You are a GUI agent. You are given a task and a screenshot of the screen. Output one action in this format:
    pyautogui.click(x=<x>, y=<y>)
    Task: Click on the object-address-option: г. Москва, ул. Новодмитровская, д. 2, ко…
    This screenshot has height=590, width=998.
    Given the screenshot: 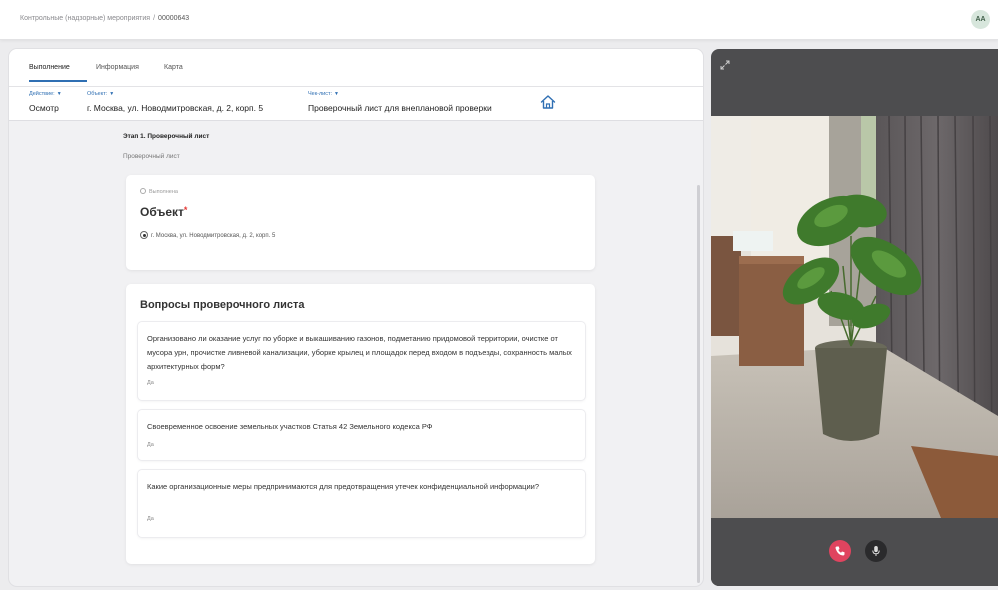 What is the action you would take?
    pyautogui.click(x=207, y=235)
    